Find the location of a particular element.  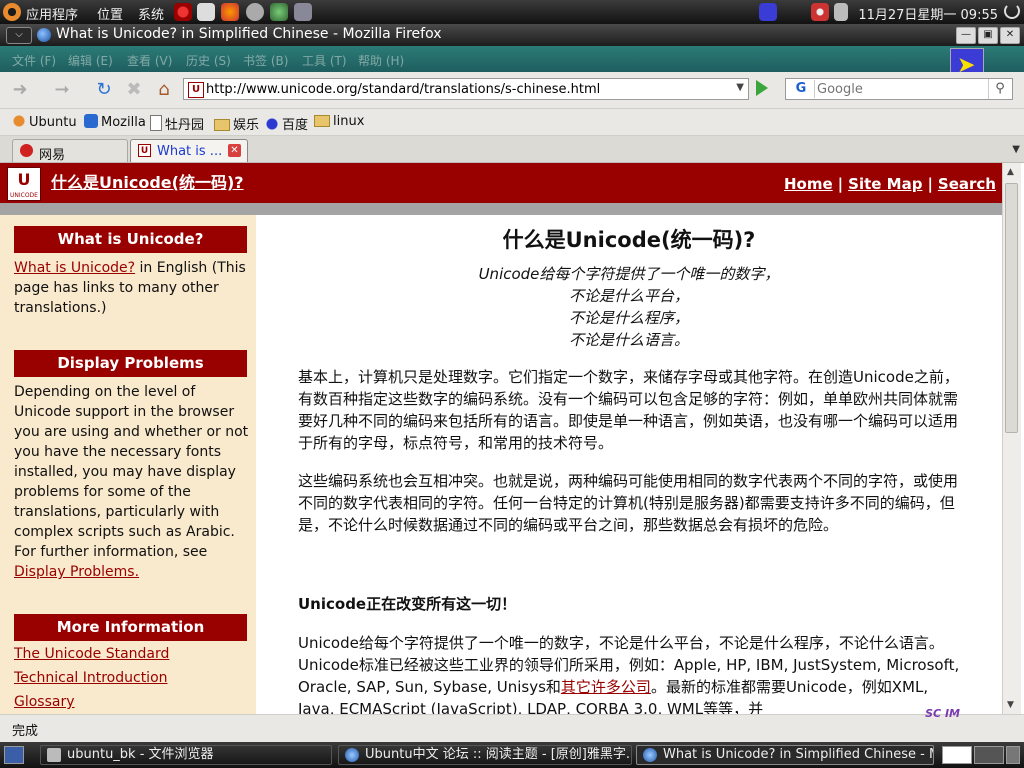

page-icon is located at coordinates (156, 123).